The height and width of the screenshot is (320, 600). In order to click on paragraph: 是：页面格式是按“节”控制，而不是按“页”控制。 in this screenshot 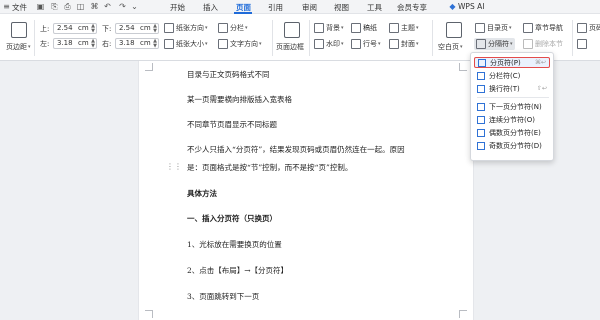, I will do `click(269, 167)`.